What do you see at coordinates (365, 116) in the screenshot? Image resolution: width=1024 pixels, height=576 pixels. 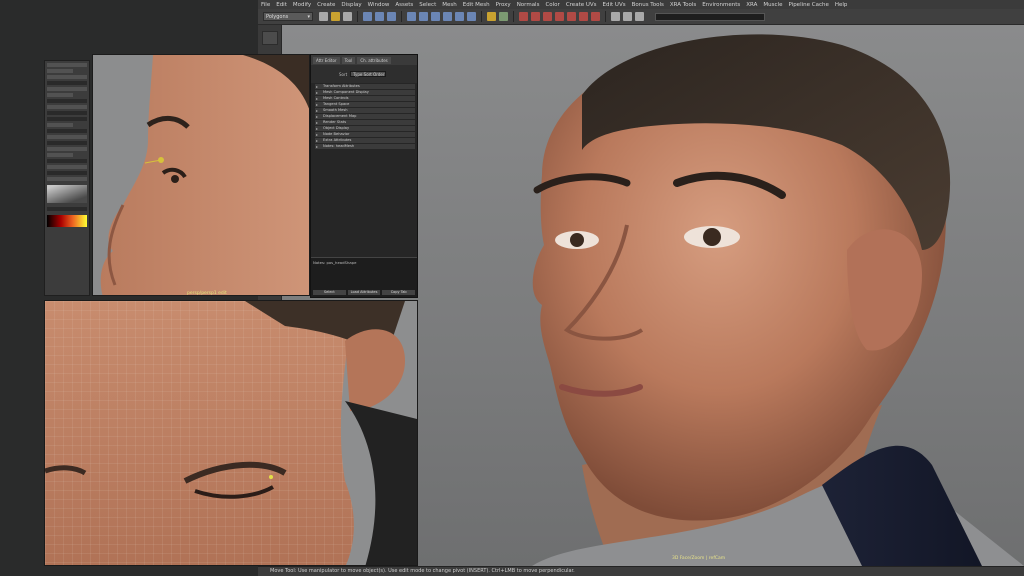 I see `attribute-section: Displacement Map` at bounding box center [365, 116].